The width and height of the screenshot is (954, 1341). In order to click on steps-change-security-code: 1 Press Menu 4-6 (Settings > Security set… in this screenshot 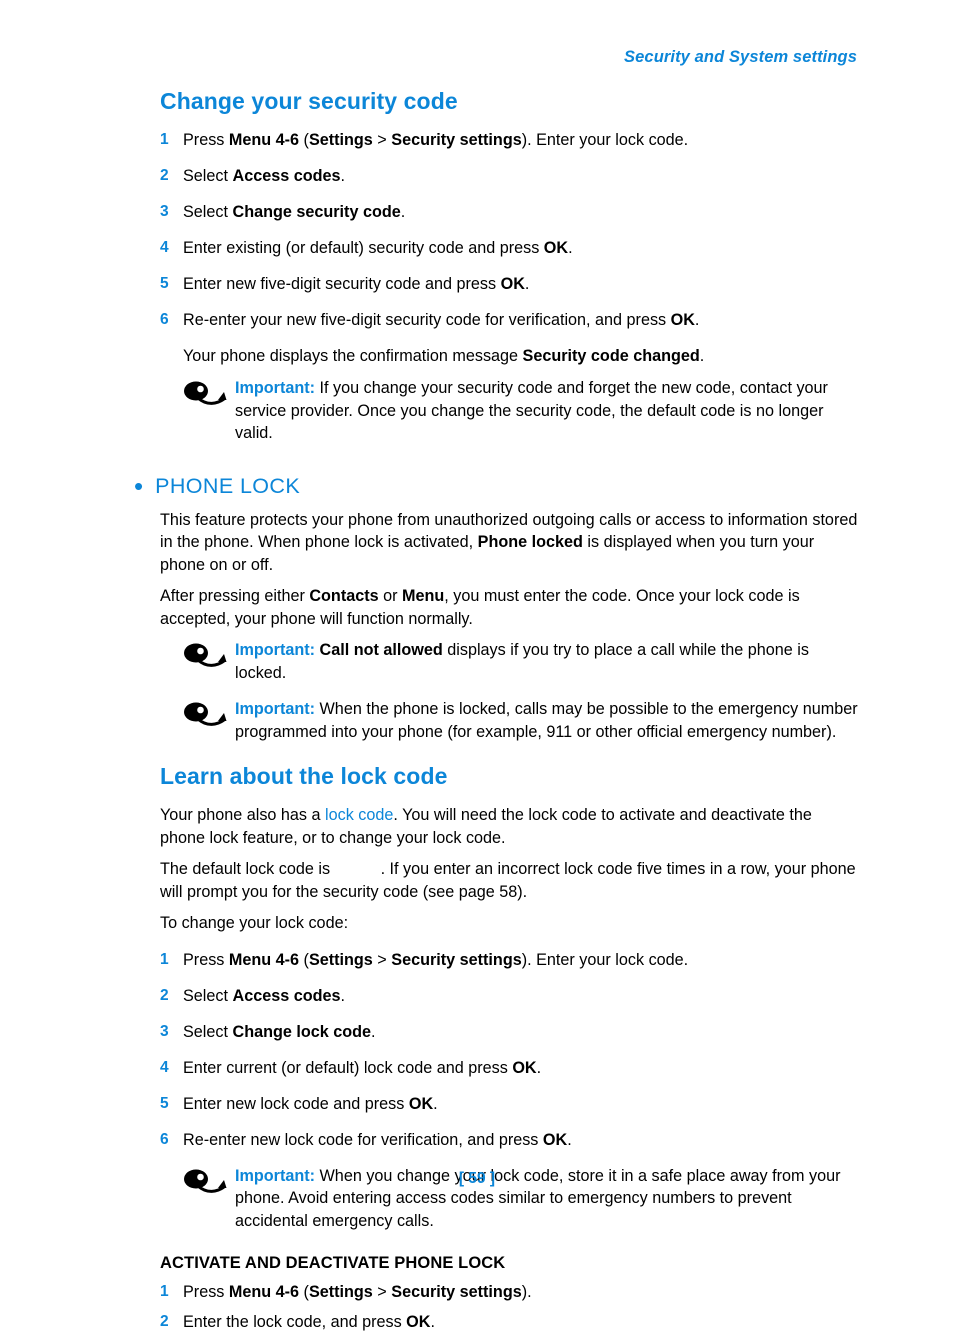, I will do `click(510, 230)`.